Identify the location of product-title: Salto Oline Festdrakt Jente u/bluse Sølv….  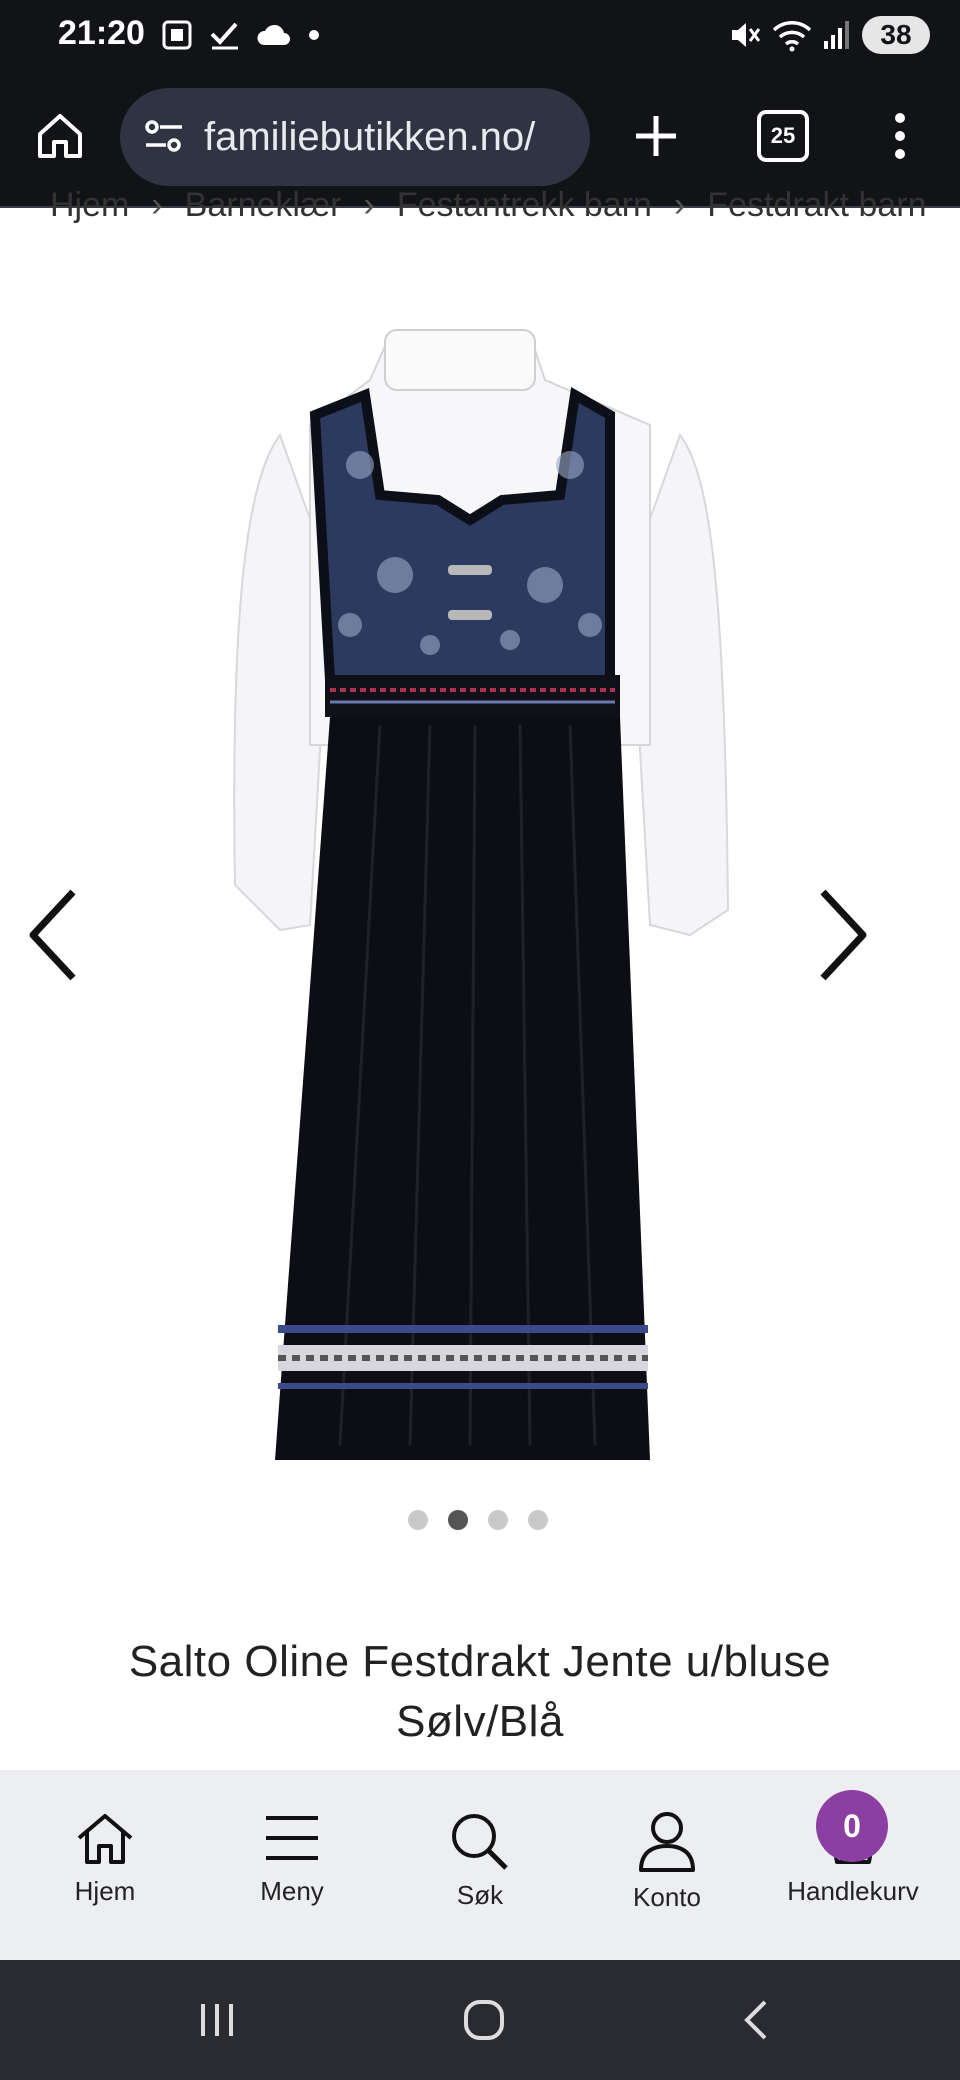
(480, 1692).